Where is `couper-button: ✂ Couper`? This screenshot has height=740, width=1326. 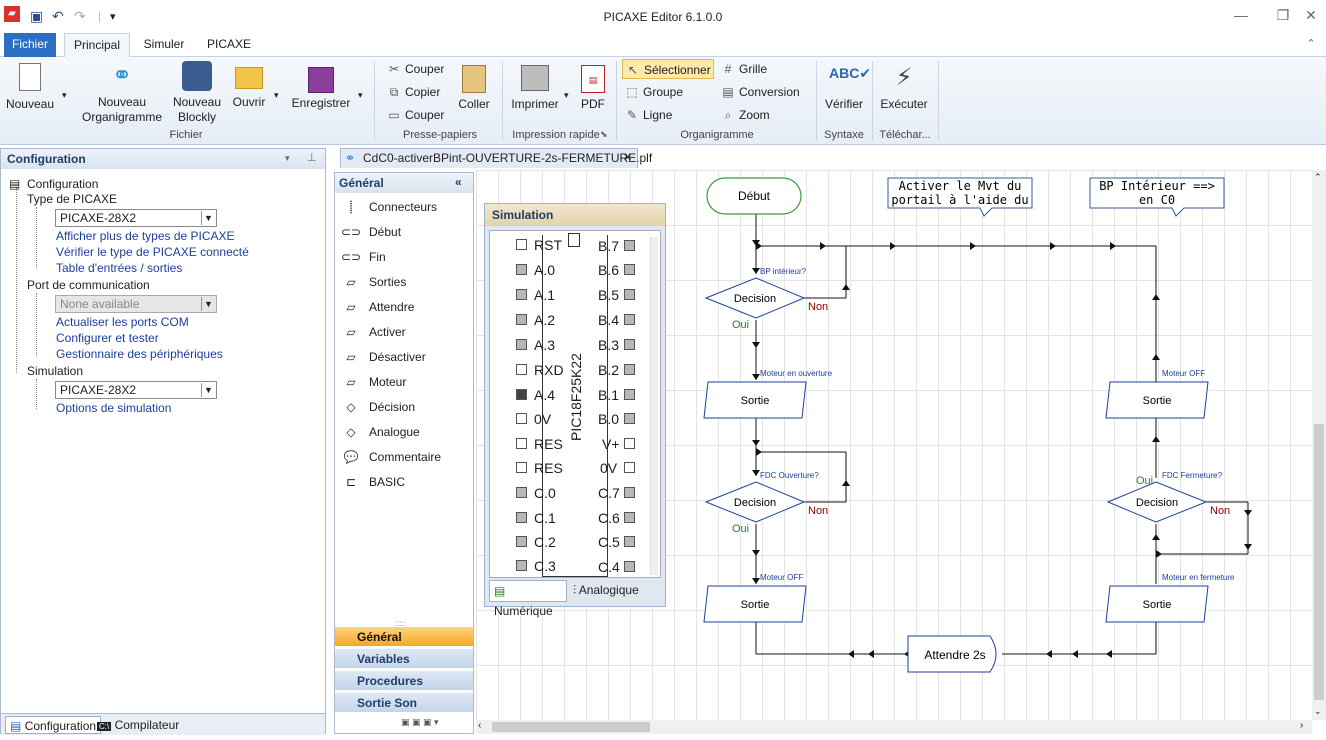 couper-button: ✂ Couper is located at coordinates (415, 69).